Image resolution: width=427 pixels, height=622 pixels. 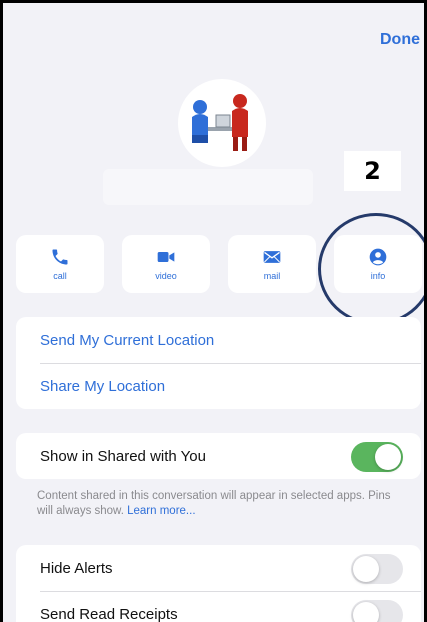 I want to click on people-meeting-illustration-icon, so click(x=220, y=122).